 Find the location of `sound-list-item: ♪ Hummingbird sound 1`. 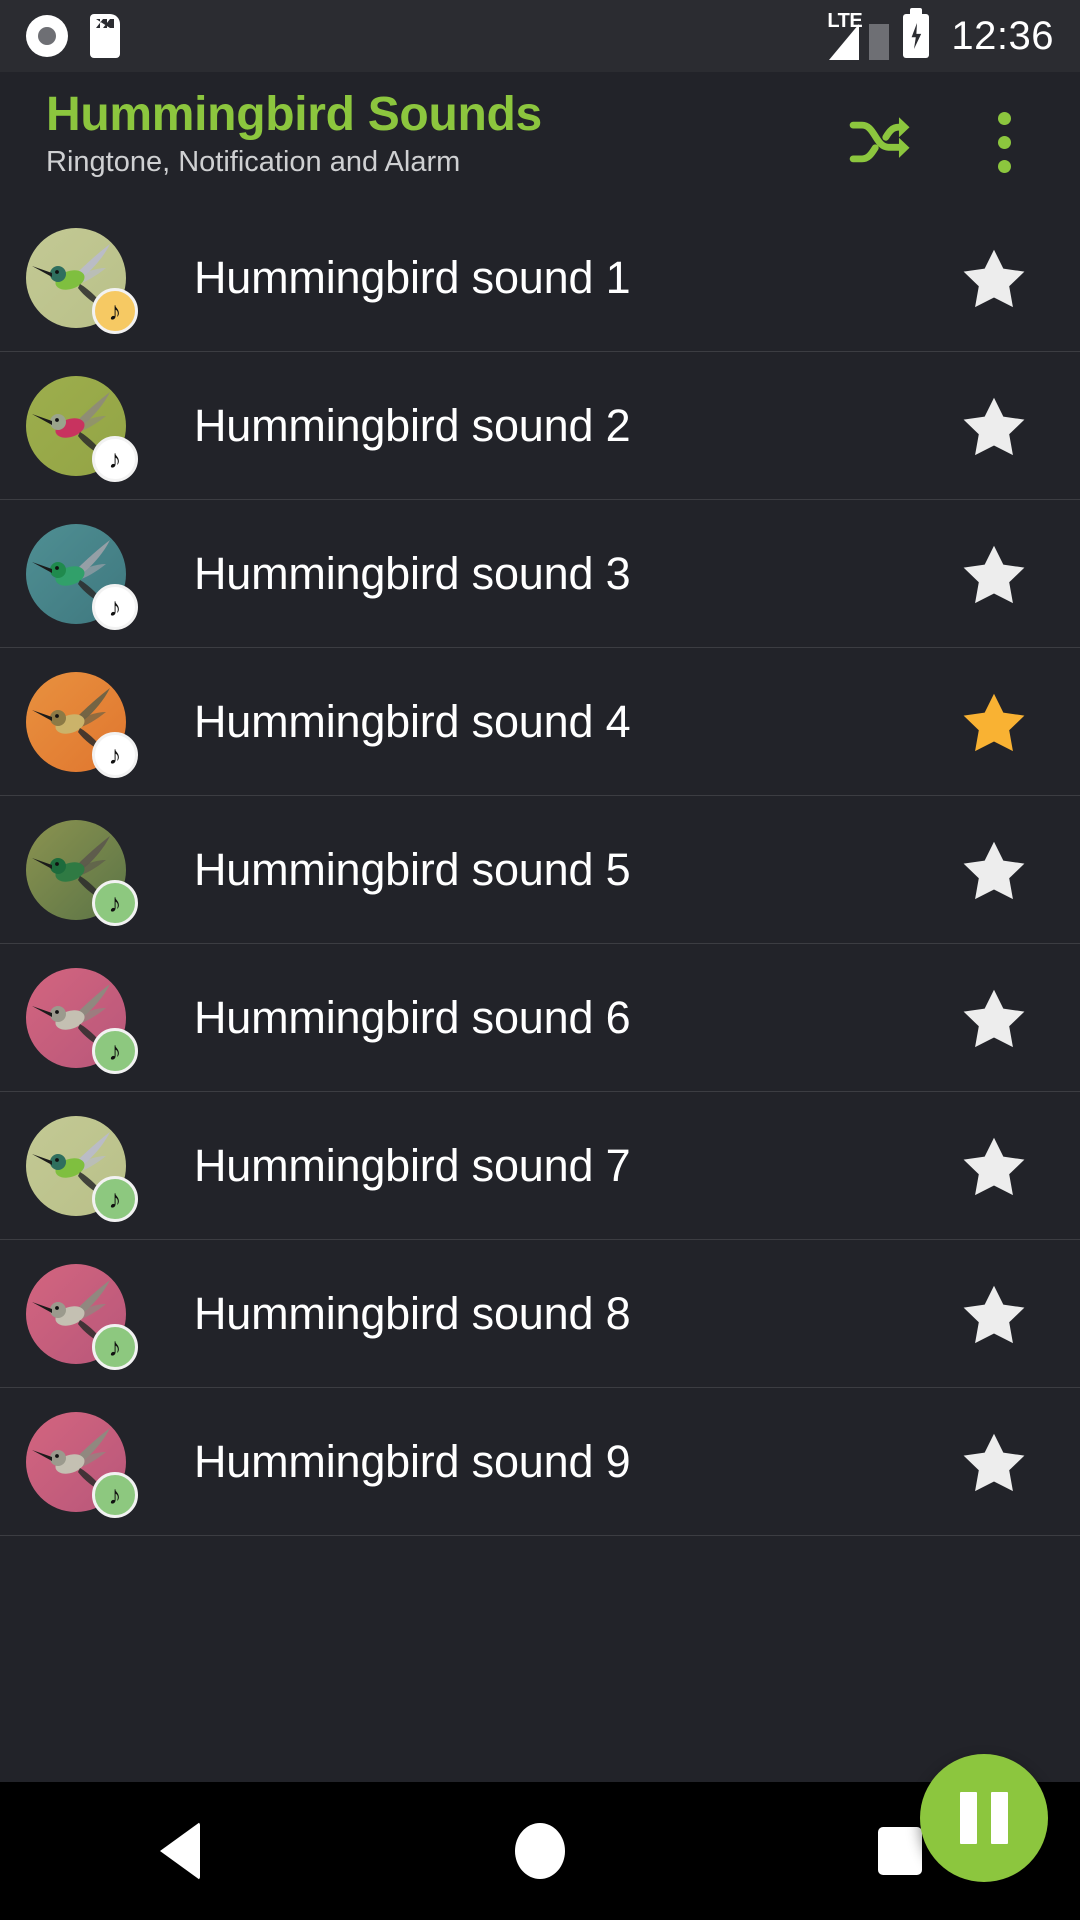

sound-list-item: ♪ Hummingbird sound 1 is located at coordinates (540, 278).